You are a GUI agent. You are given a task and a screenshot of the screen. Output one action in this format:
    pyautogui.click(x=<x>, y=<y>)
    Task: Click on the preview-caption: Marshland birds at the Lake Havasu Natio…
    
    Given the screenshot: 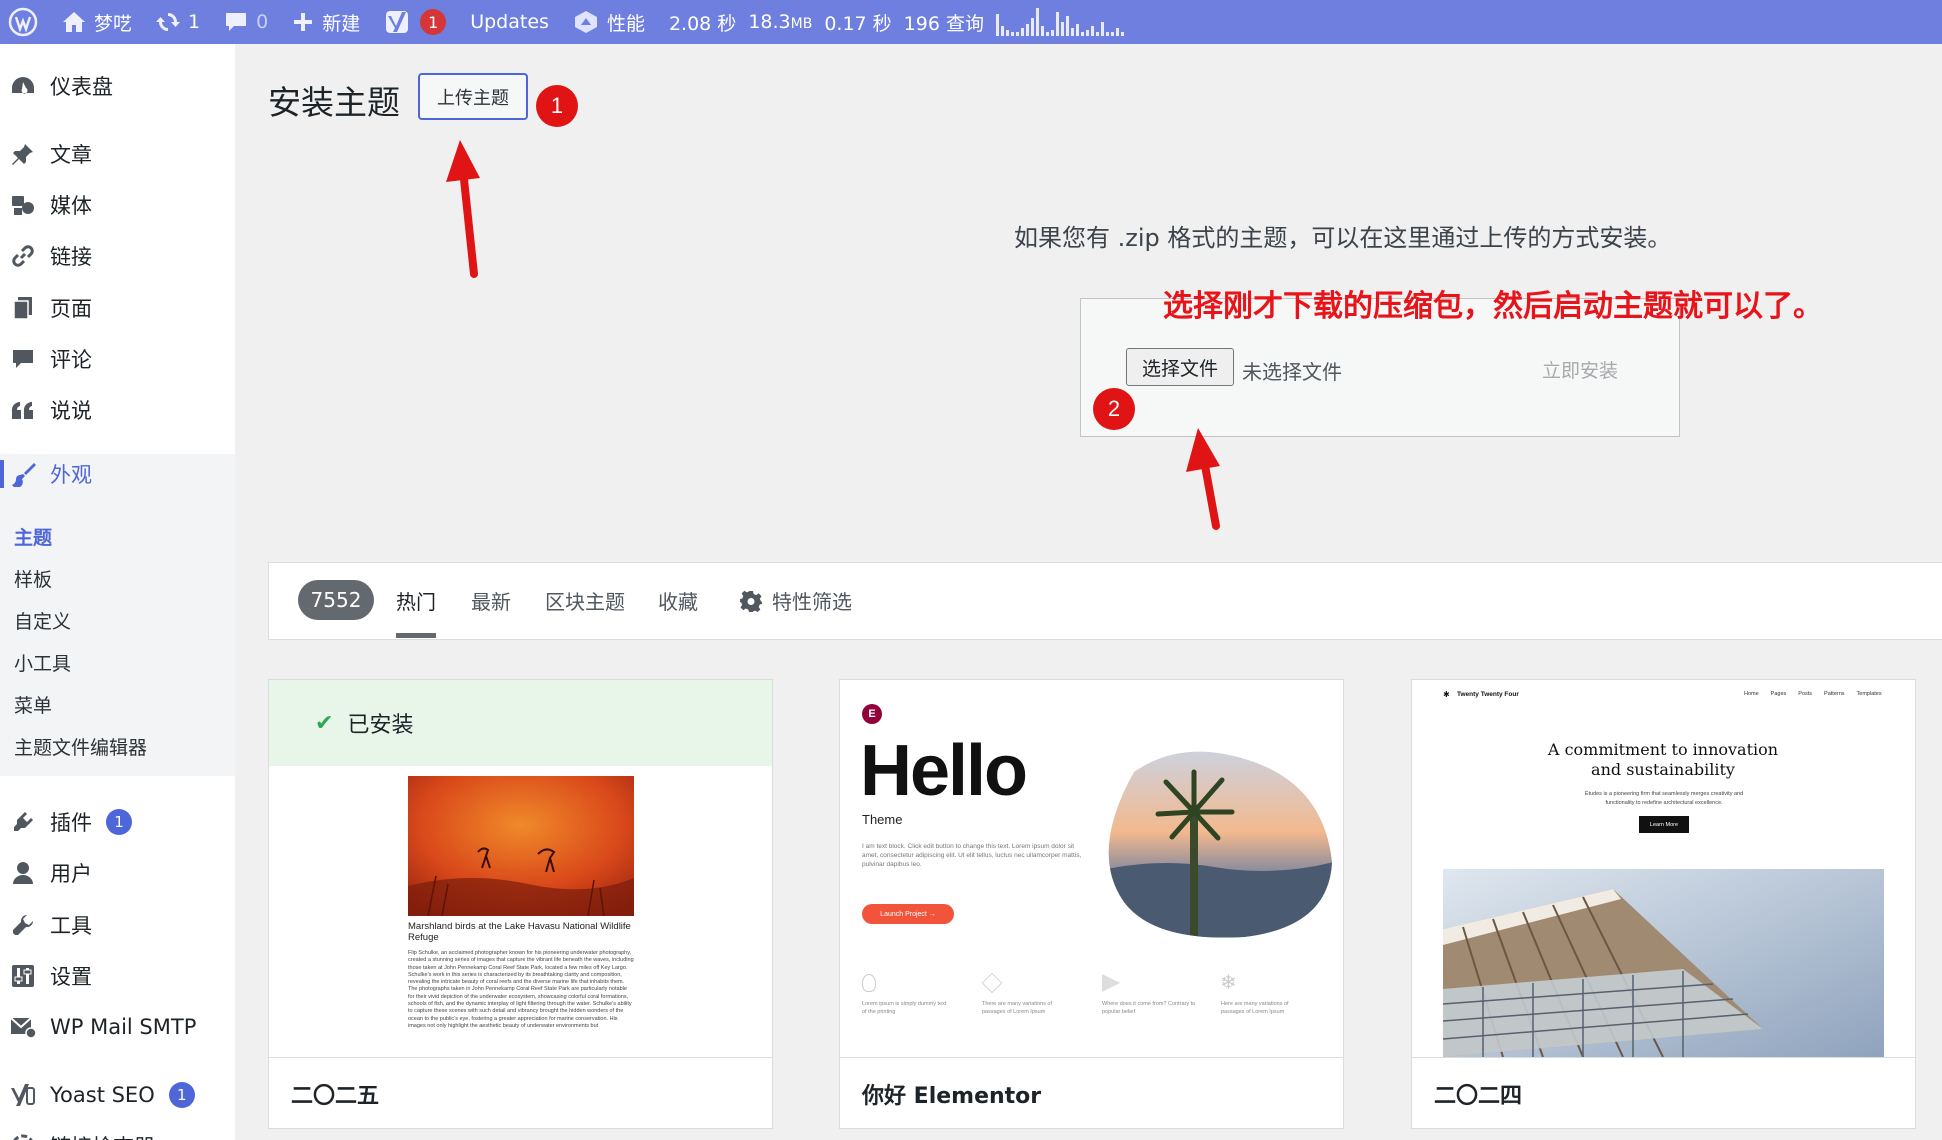 What is the action you would take?
    pyautogui.click(x=519, y=932)
    